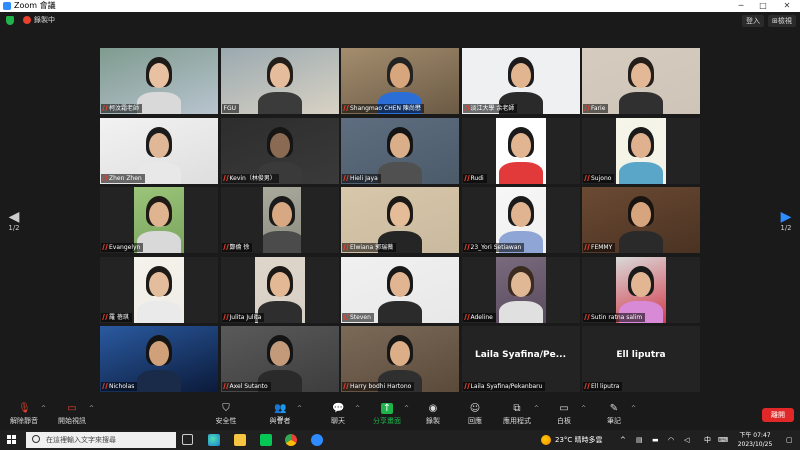 The height and width of the screenshot is (450, 800). What do you see at coordinates (383, 108) in the screenshot?
I see `participant-name-label: Shangmao CHEN 陳尚懋` at bounding box center [383, 108].